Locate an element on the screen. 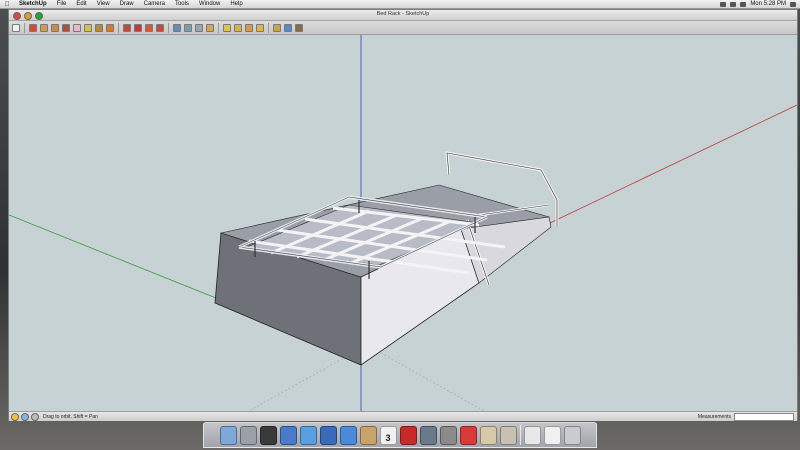  text-document-icon is located at coordinates (552, 435).